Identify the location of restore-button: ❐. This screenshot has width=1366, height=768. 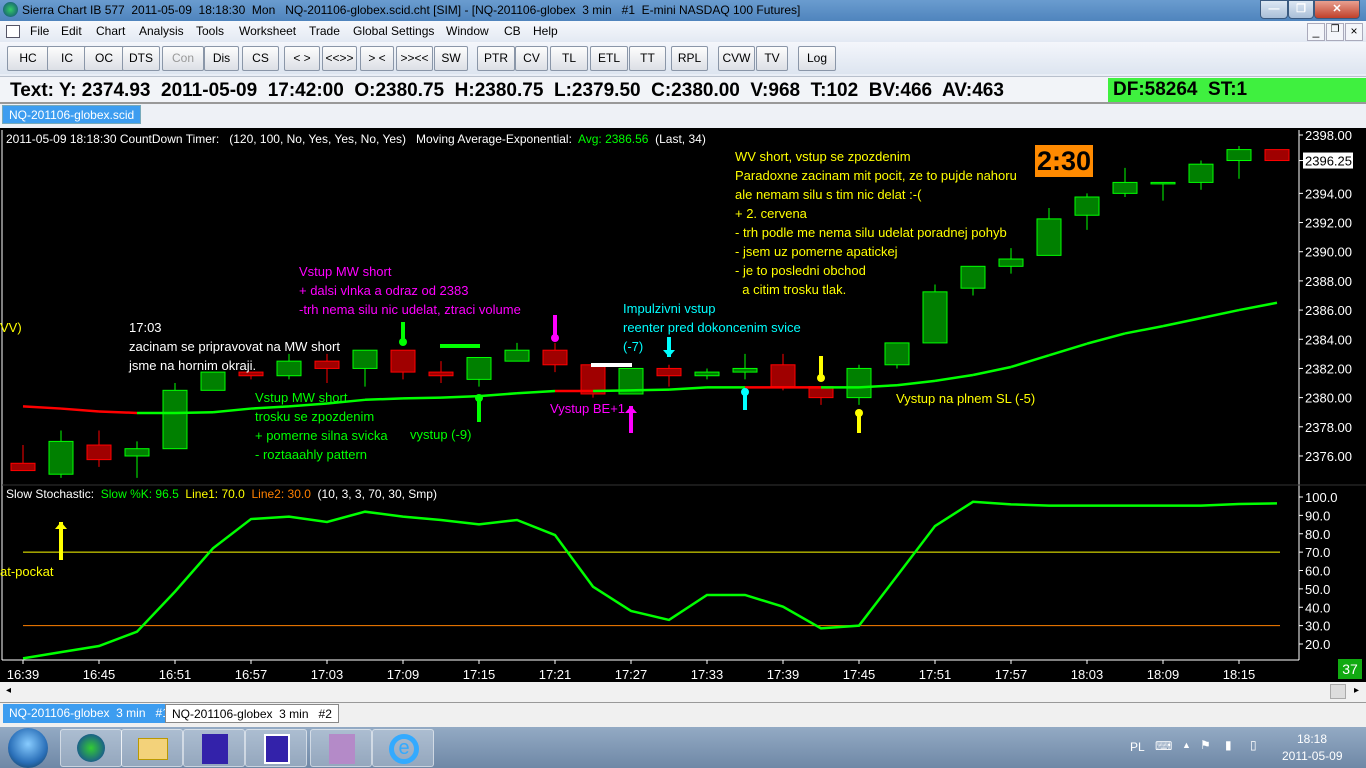
(1301, 9).